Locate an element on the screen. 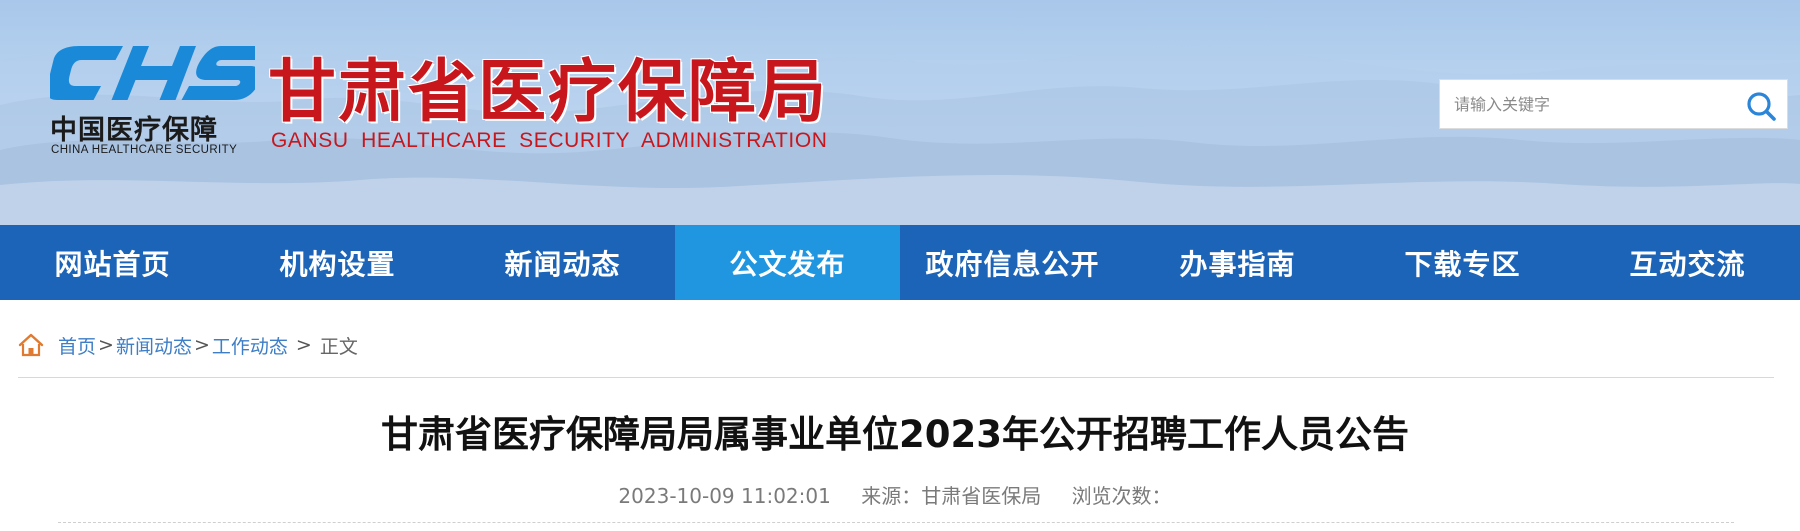 The width and height of the screenshot is (1800, 531). article-source: 来源：甘肃省医保局 is located at coordinates (951, 496).